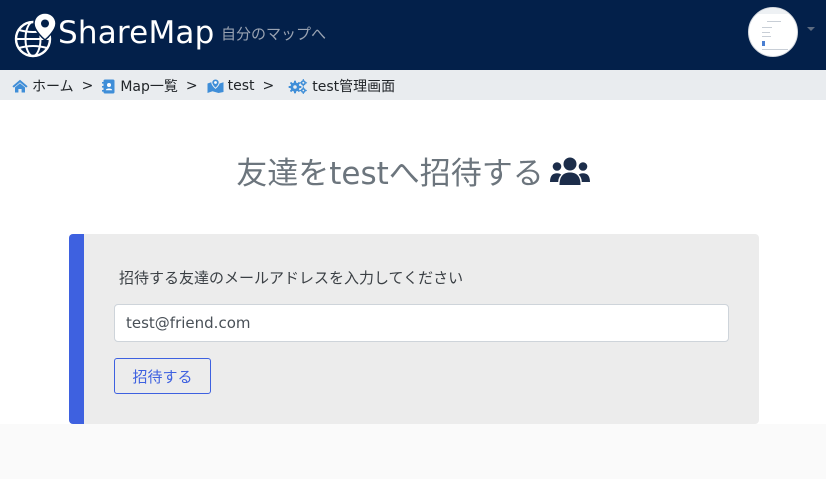 The image size is (826, 479). I want to click on breadcrumb-home: ホーム, so click(43, 86).